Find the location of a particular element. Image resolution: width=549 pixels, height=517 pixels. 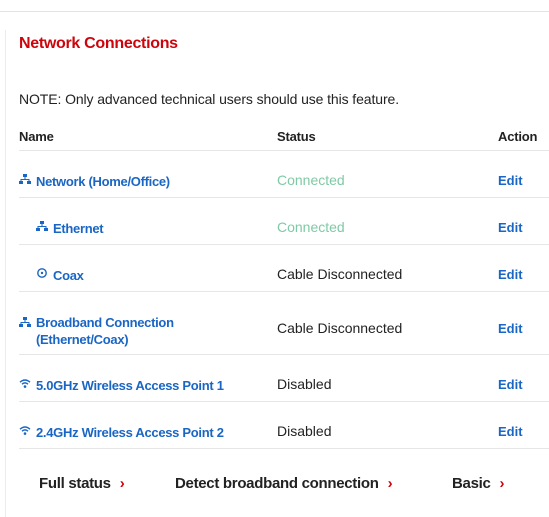

connection-link-broadband: Broadband Connection (Ethernet/Coax) is located at coordinates (96, 331).